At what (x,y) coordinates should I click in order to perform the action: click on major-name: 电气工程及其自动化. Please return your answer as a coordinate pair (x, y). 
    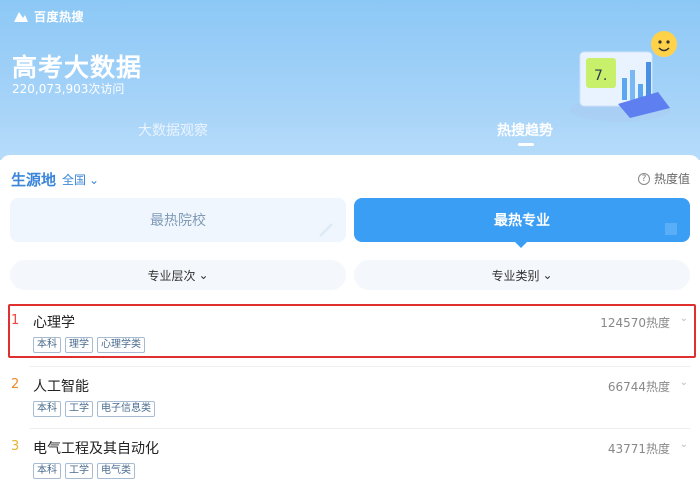
    Looking at the image, I should click on (96, 449).